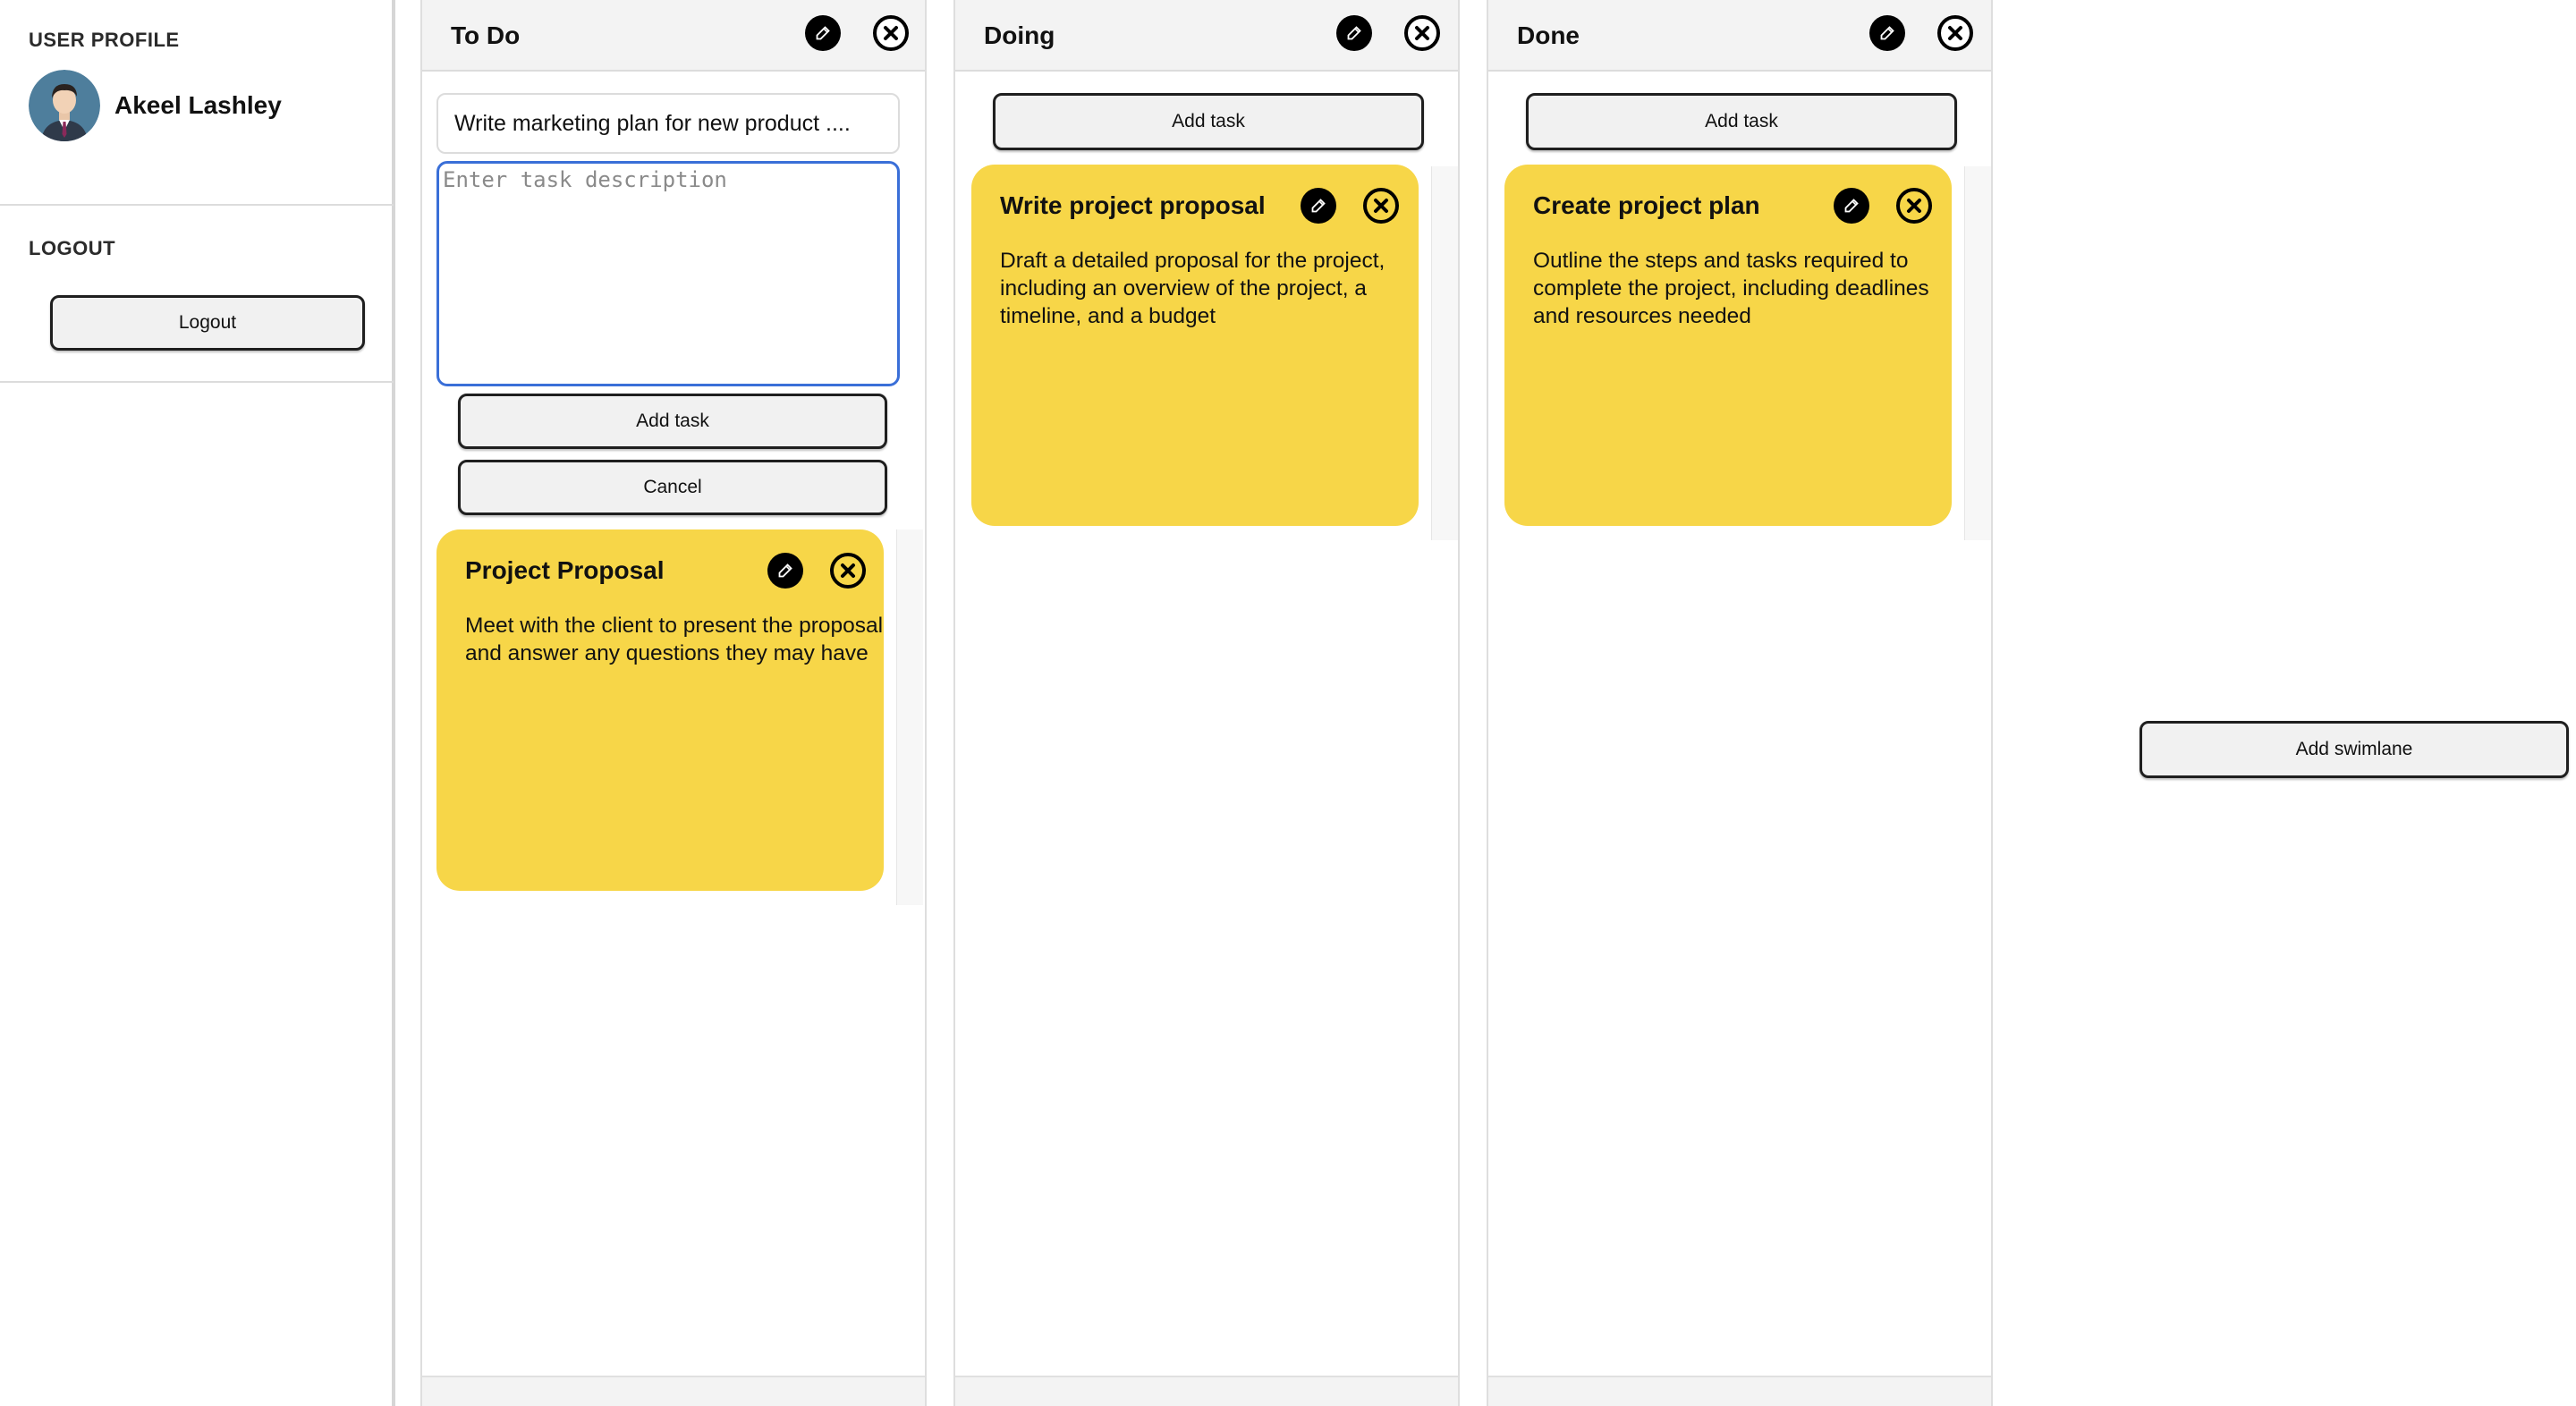 Image resolution: width=2576 pixels, height=1406 pixels. I want to click on task-card-title: Create project plan, so click(1646, 205).